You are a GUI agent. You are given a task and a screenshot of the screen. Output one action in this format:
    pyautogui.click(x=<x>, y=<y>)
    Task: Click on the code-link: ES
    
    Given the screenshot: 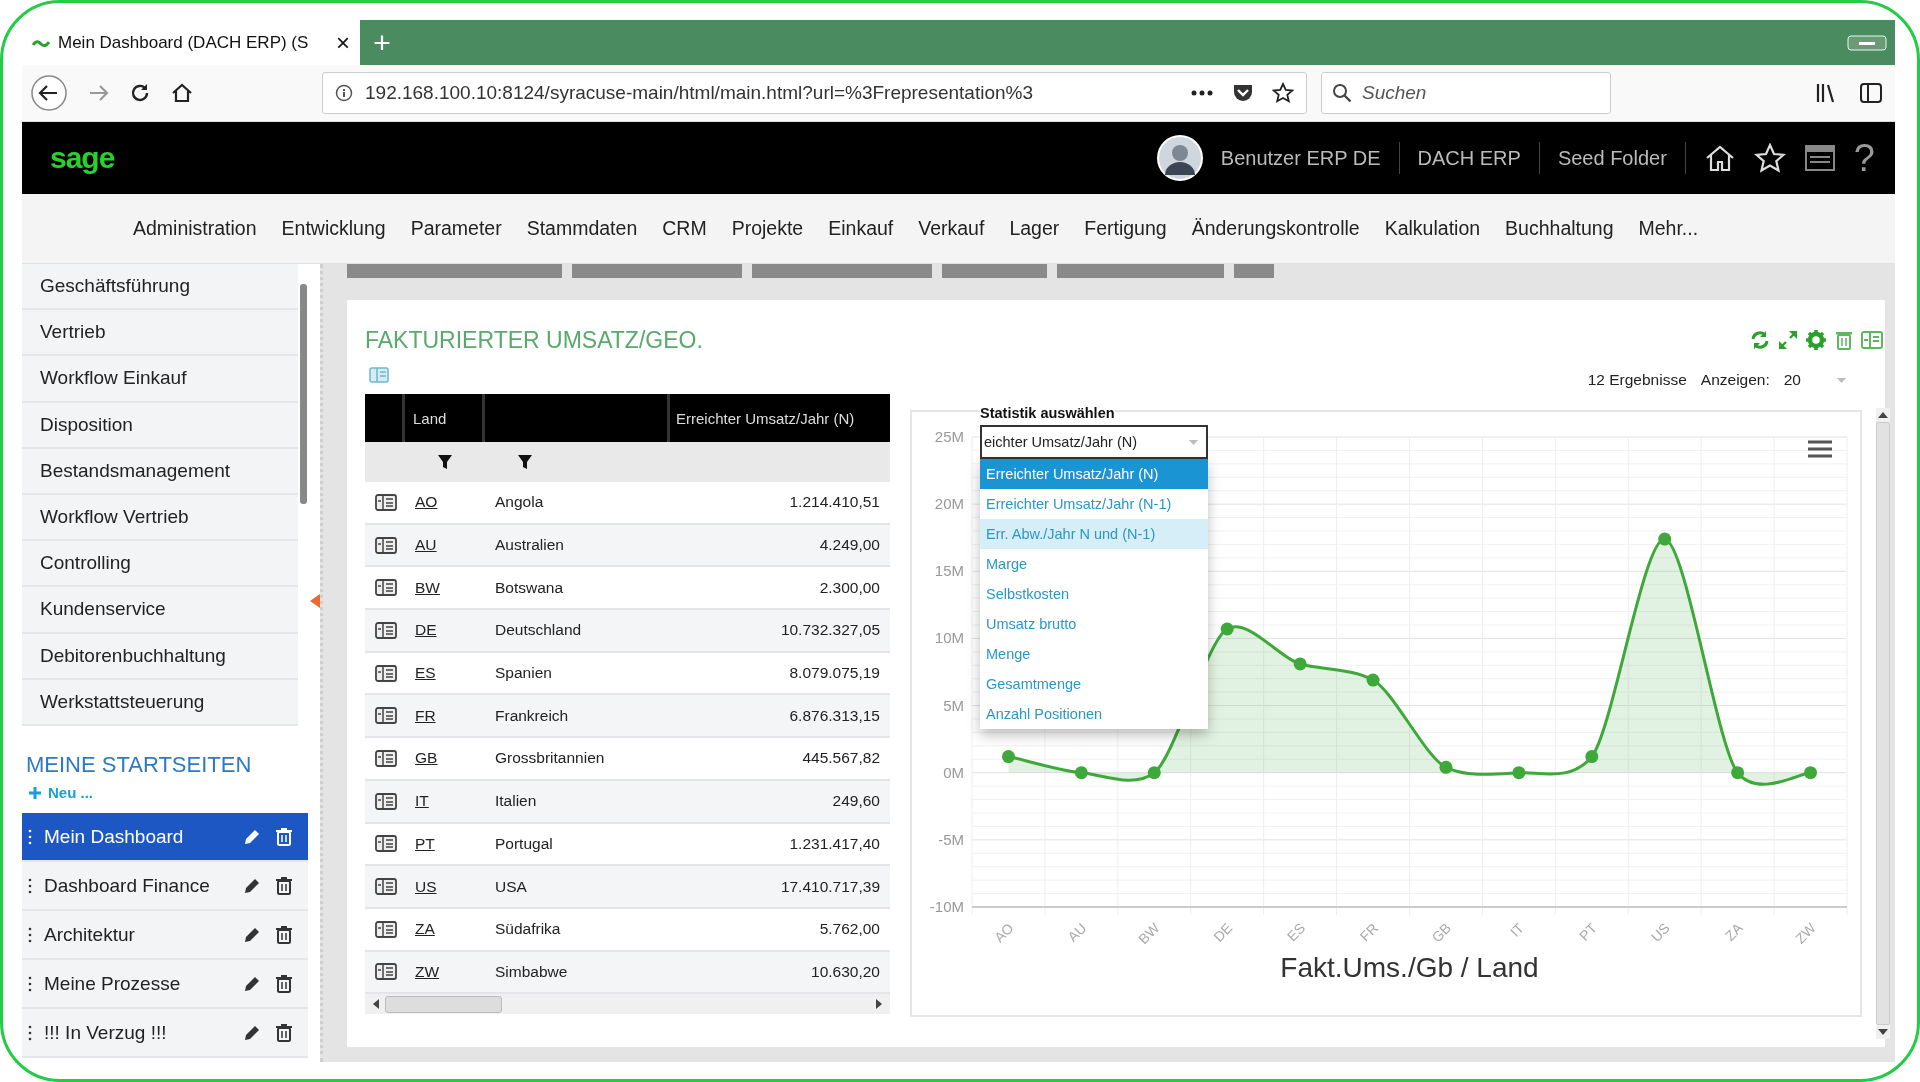 What is the action you would take?
    pyautogui.click(x=425, y=673)
    